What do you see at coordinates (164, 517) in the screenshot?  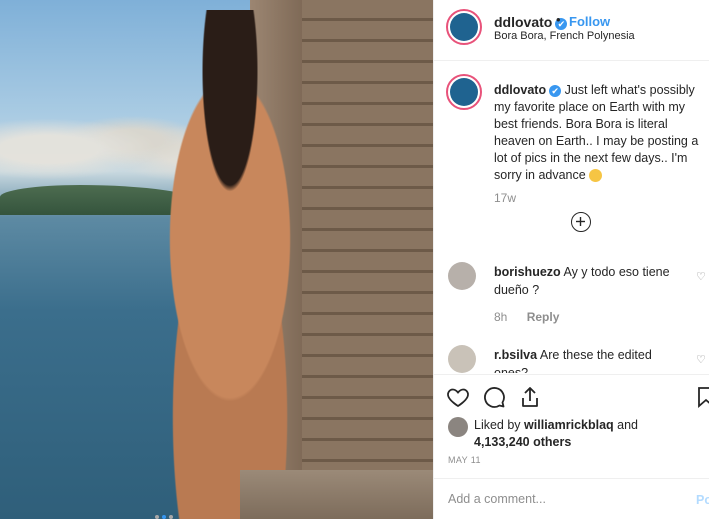 I see `carousel-dot-active` at bounding box center [164, 517].